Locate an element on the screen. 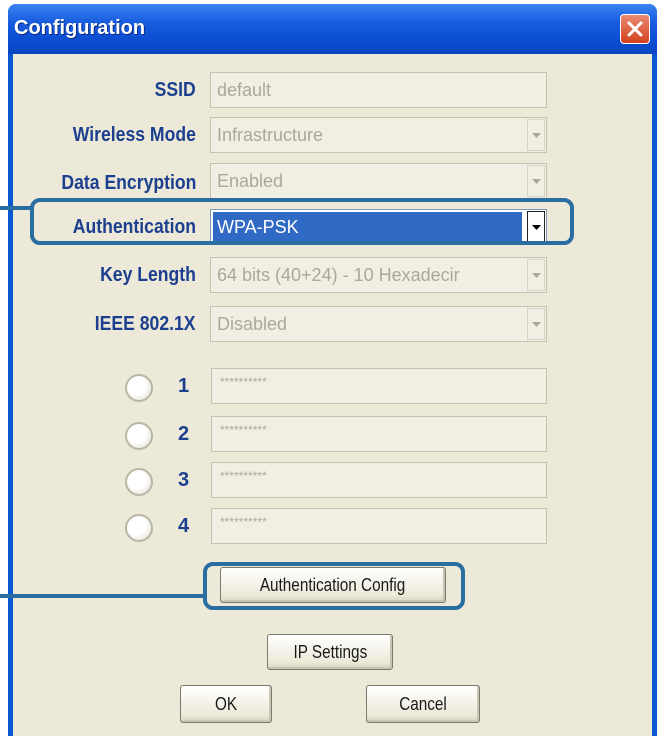  key-4-field: ********** is located at coordinates (379, 526).